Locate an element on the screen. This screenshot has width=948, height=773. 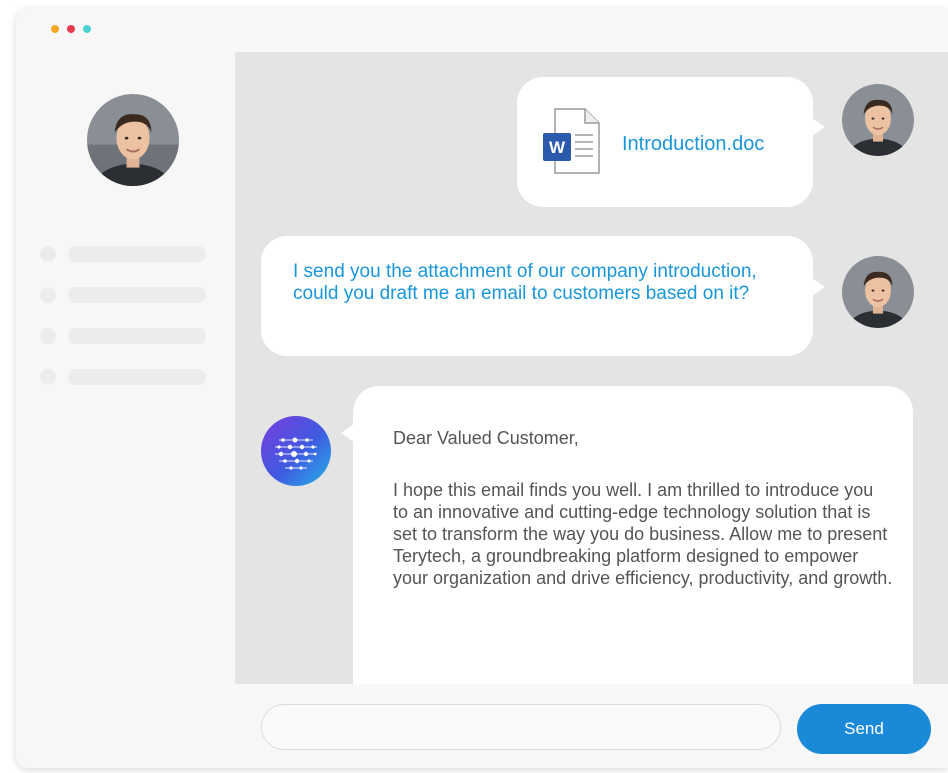
word-badge: W is located at coordinates (557, 147).